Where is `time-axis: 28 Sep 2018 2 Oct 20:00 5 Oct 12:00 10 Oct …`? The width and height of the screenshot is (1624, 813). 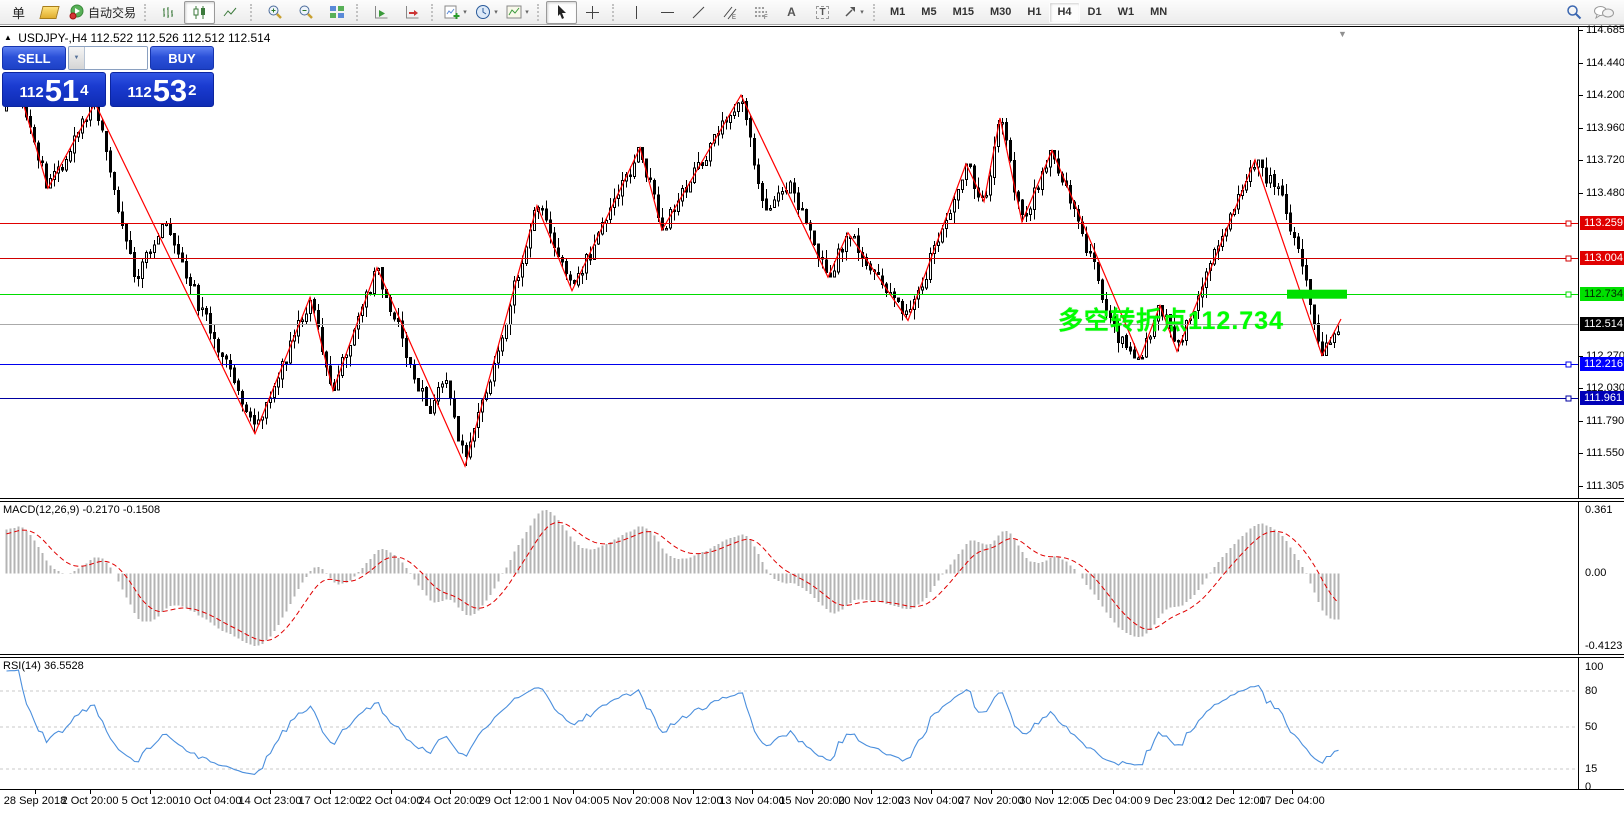
time-axis: 28 Sep 2018 2 Oct 20:00 5 Oct 12:00 10 Oct … is located at coordinates (812, 801).